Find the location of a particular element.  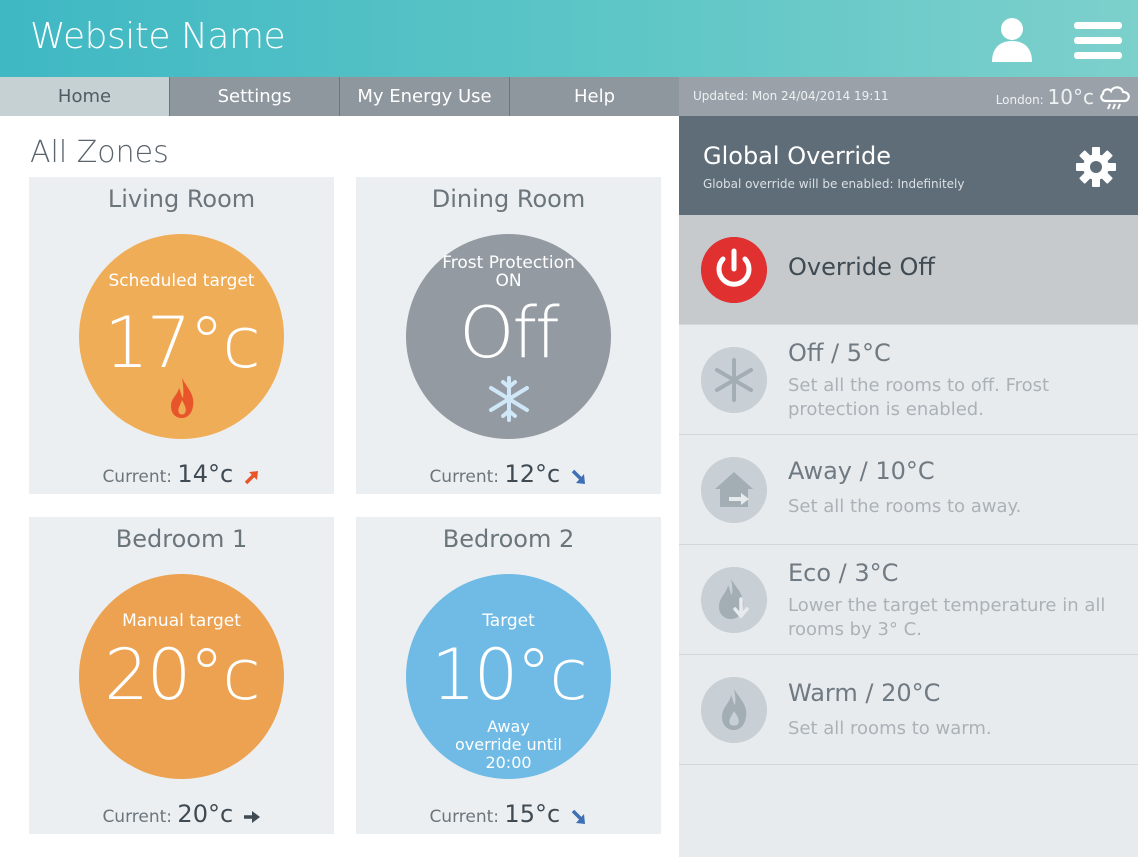

weather-city: London: is located at coordinates (1019, 100).